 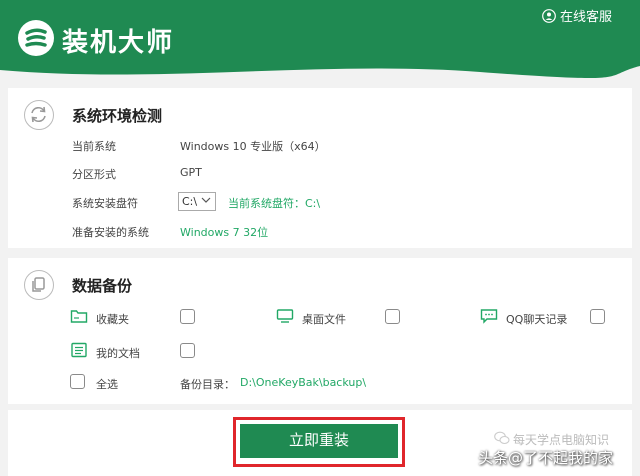 What do you see at coordinates (585, 17) in the screenshot?
I see `service-label: 在线客服` at bounding box center [585, 17].